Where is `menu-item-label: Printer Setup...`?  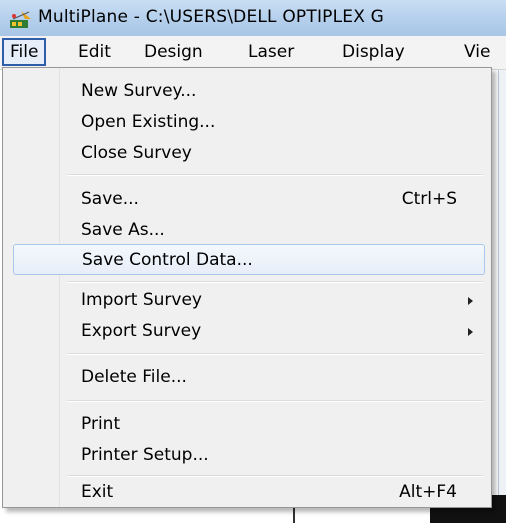 menu-item-label: Printer Setup... is located at coordinates (145, 455).